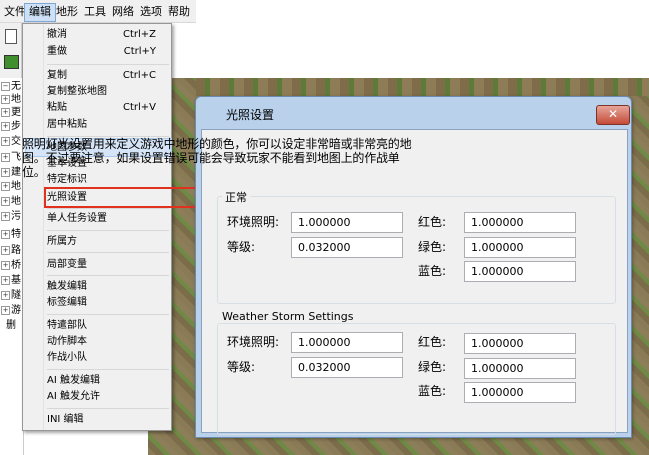 This screenshot has width=649, height=455. I want to click on menu-item-undo: 撤消 Ctrl+Z, so click(97, 34).